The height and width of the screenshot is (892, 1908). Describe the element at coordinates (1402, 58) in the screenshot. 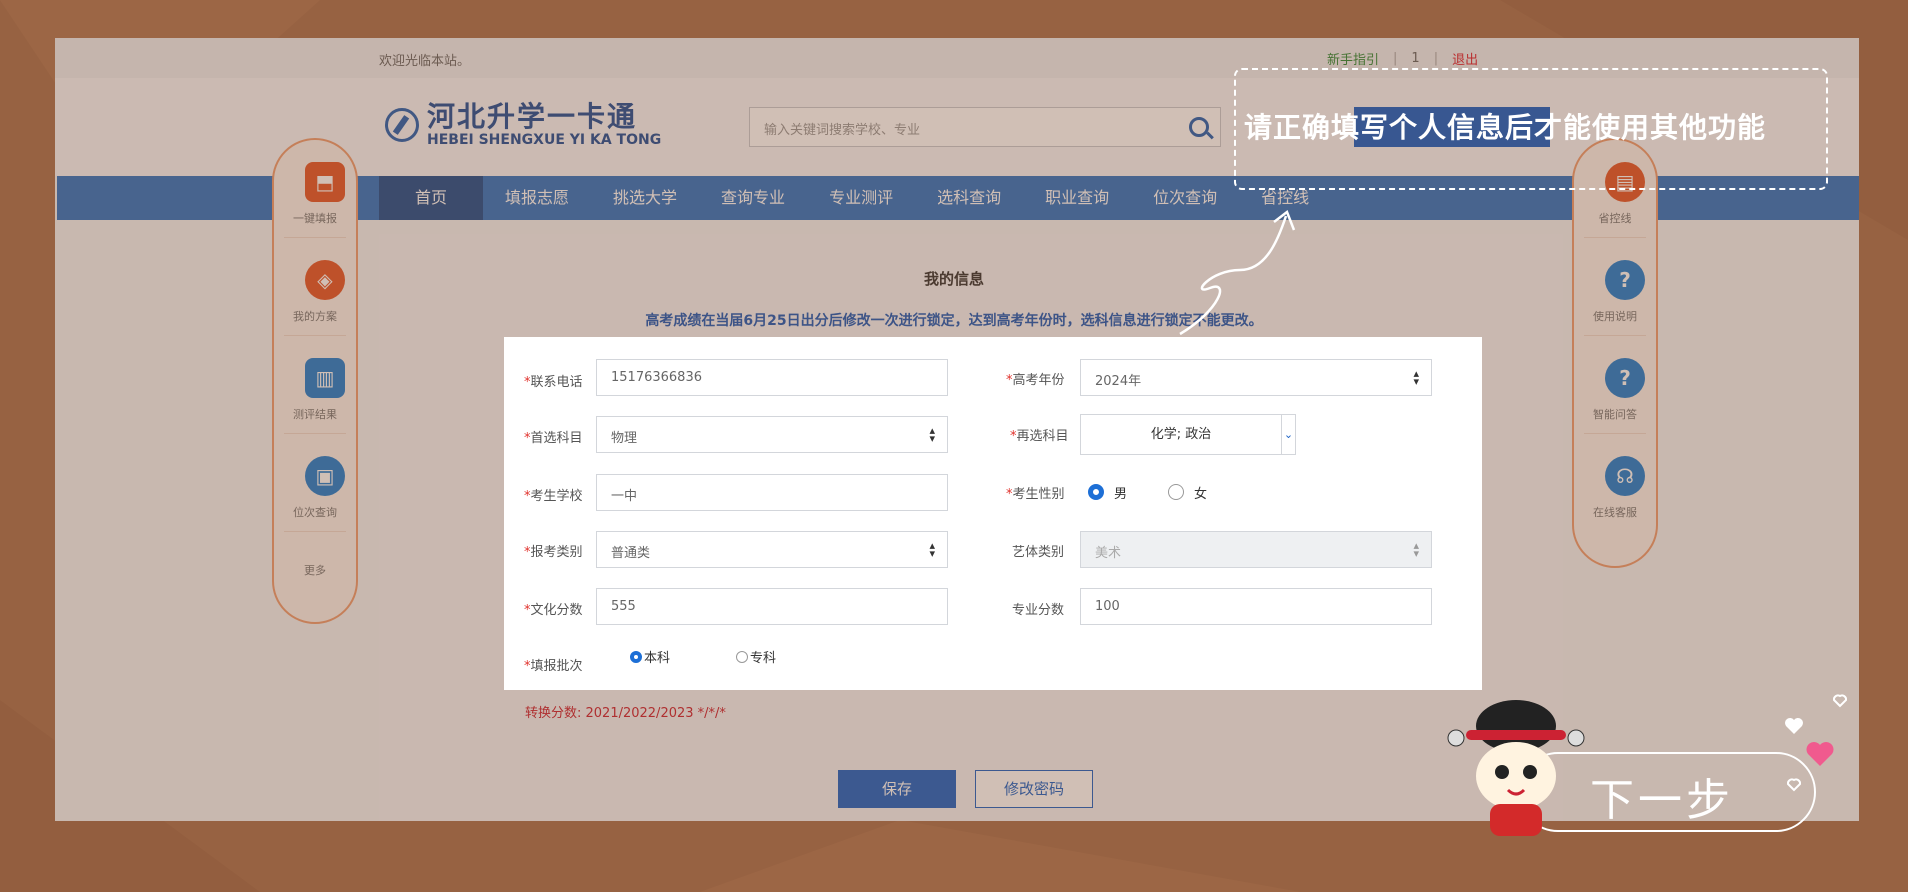

I see `top-links: 新手指引 | 1 | 退出` at that location.